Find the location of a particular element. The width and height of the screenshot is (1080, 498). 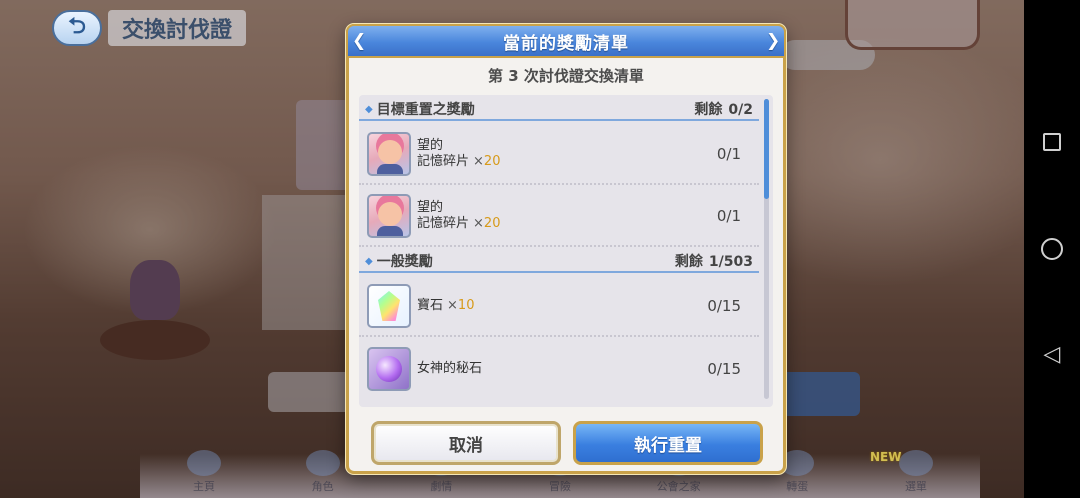

system-back-button: ◁ is located at coordinates (1052, 354).